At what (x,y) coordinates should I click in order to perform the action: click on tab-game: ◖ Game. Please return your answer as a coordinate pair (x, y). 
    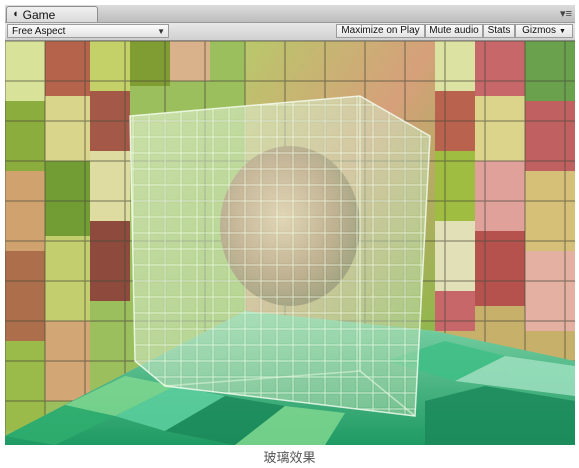
    Looking at the image, I should click on (52, 14).